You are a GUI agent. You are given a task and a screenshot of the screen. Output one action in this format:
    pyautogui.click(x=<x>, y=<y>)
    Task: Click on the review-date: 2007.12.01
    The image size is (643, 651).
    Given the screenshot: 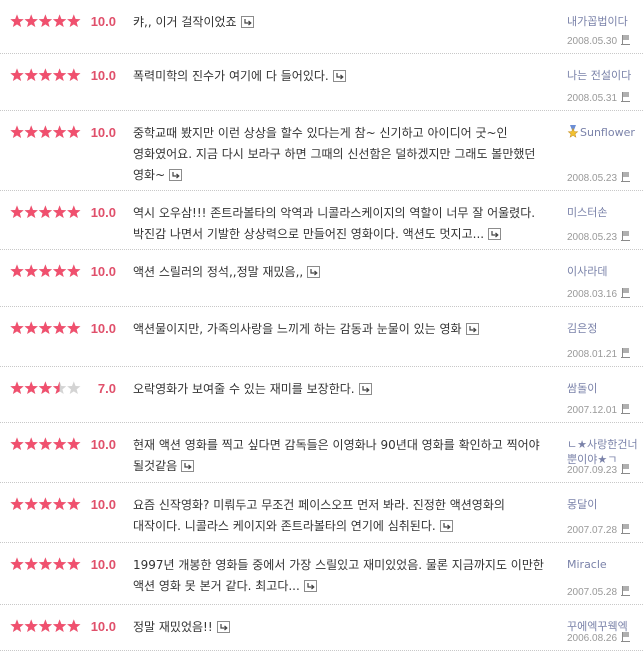 What is the action you would take?
    pyautogui.click(x=599, y=410)
    